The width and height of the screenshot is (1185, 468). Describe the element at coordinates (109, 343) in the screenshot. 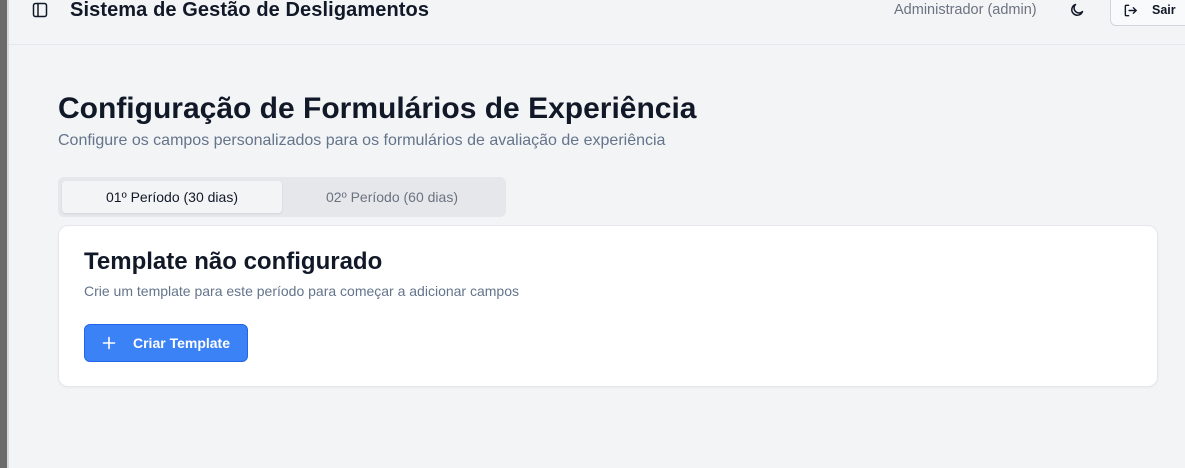

I see `plus-icon` at that location.